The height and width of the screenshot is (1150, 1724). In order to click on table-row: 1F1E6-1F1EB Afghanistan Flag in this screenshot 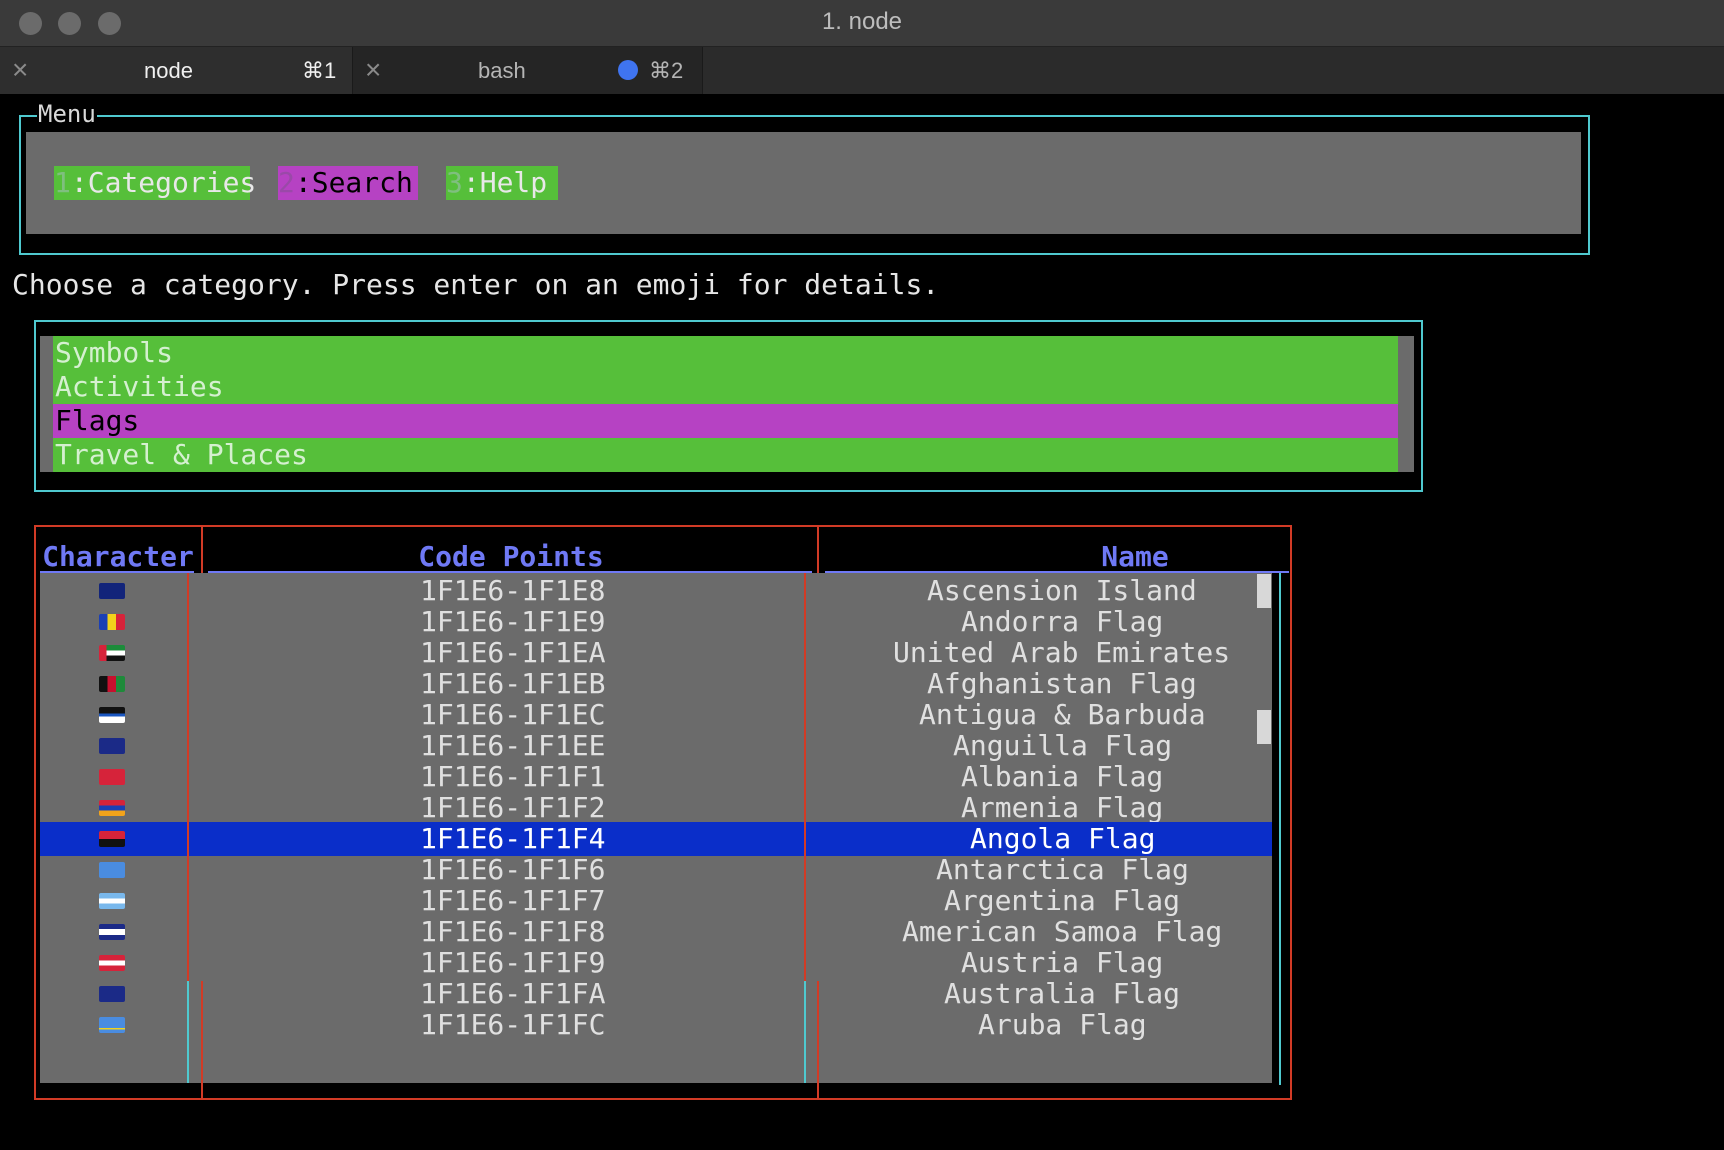, I will do `click(656, 684)`.